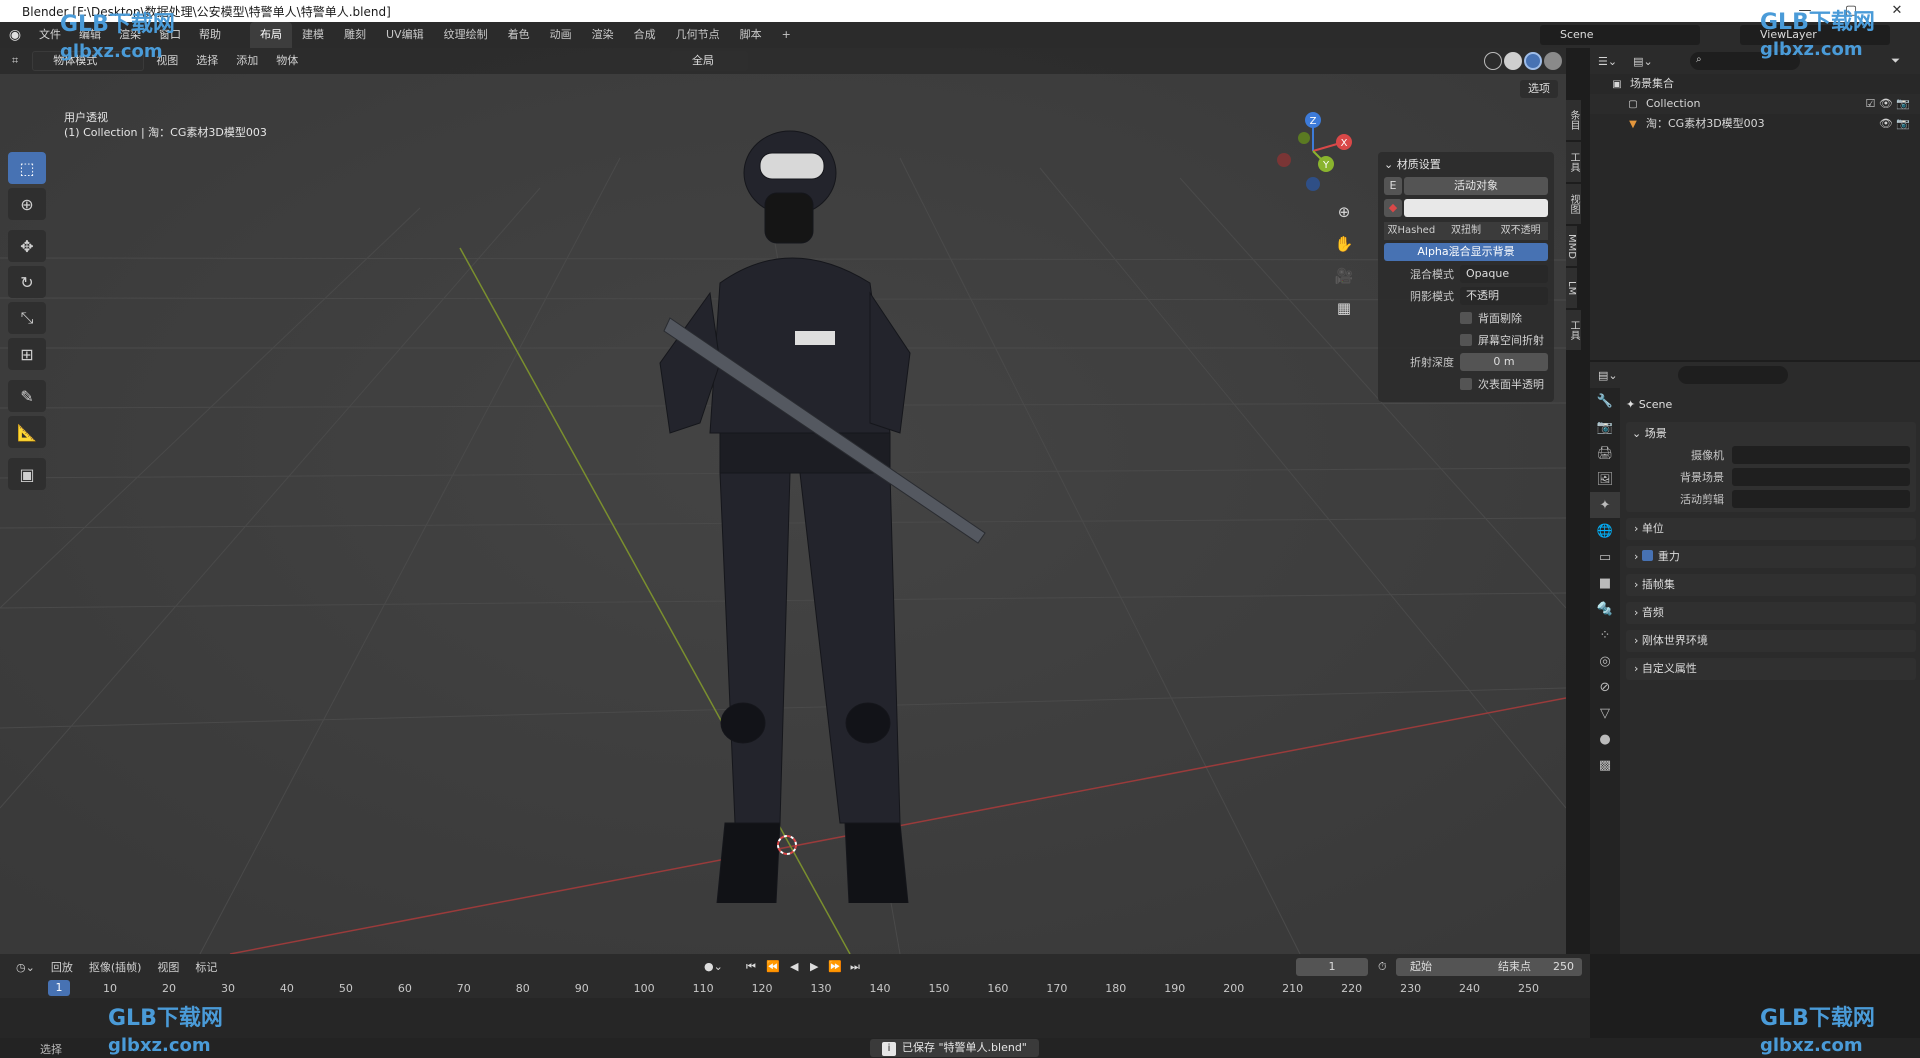  What do you see at coordinates (271, 35) in the screenshot?
I see `tab-layout: 布局` at bounding box center [271, 35].